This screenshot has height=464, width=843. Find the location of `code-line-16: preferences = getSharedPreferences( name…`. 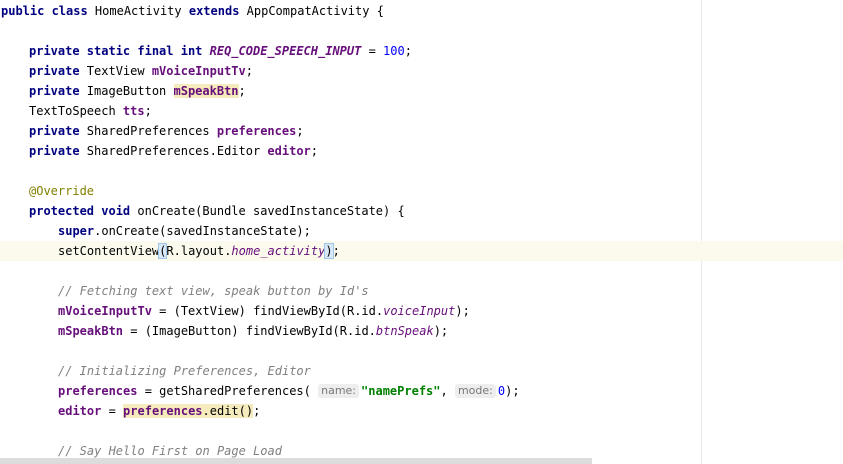

code-line-16: preferences = getSharedPreferences( name… is located at coordinates (289, 391).